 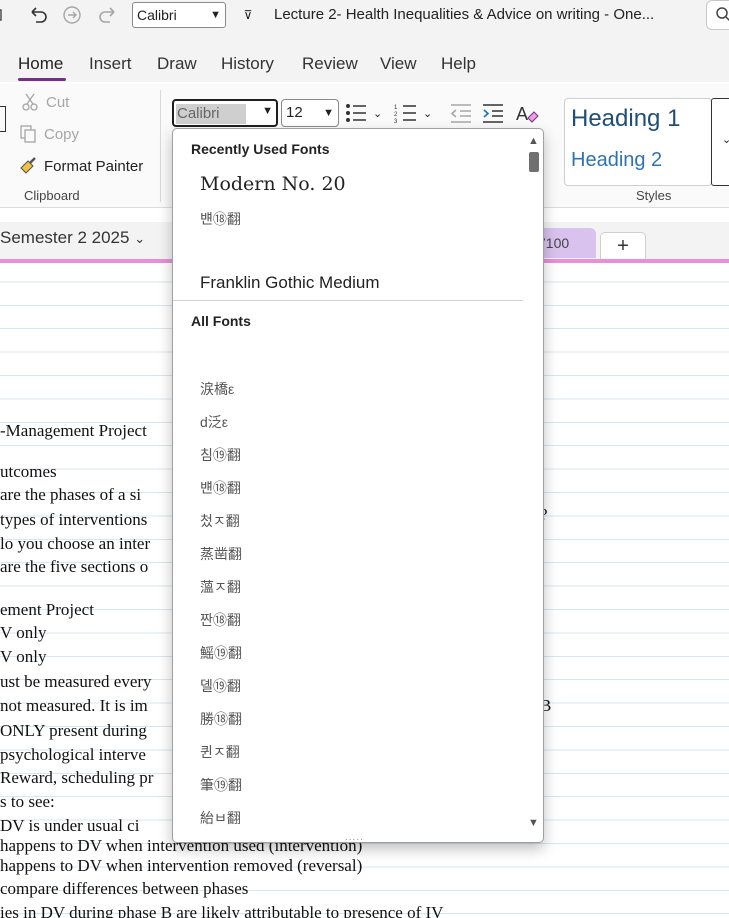 I want to click on tab-review: Review, so click(x=330, y=65).